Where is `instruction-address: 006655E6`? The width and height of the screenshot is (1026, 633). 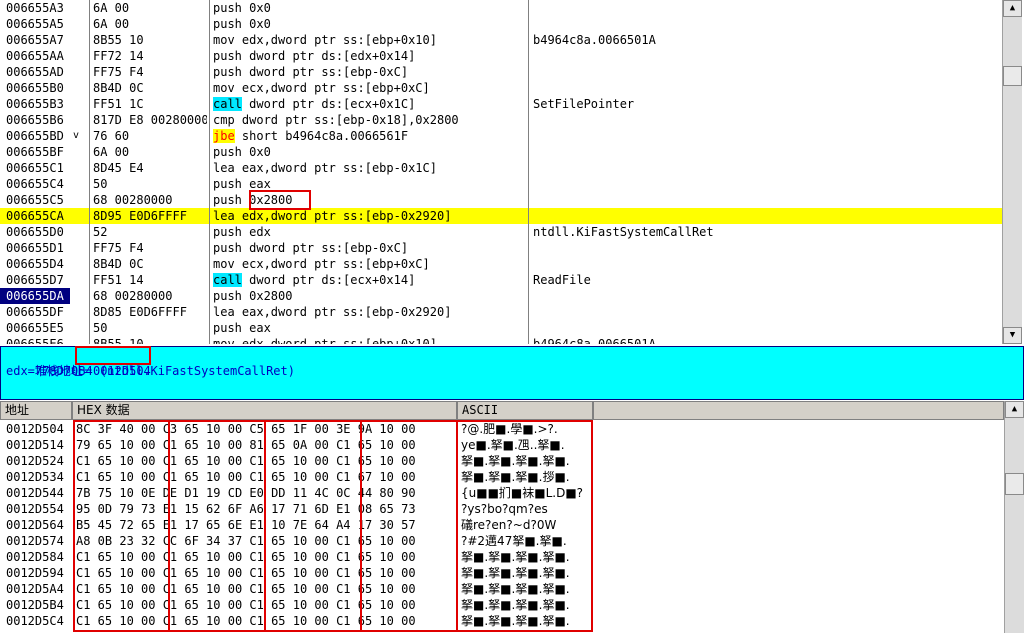 instruction-address: 006655E6 is located at coordinates (35, 340).